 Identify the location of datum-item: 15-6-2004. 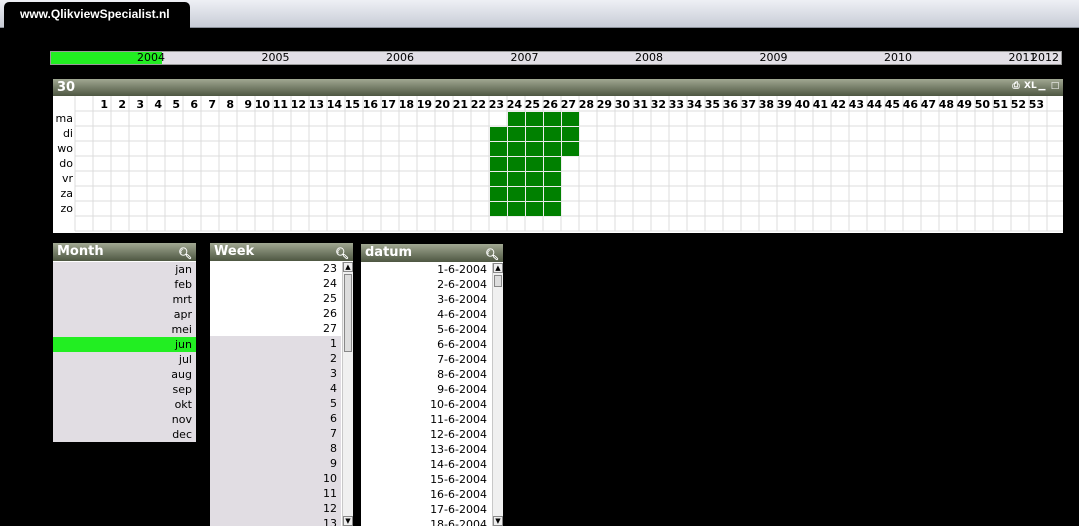
(426, 479).